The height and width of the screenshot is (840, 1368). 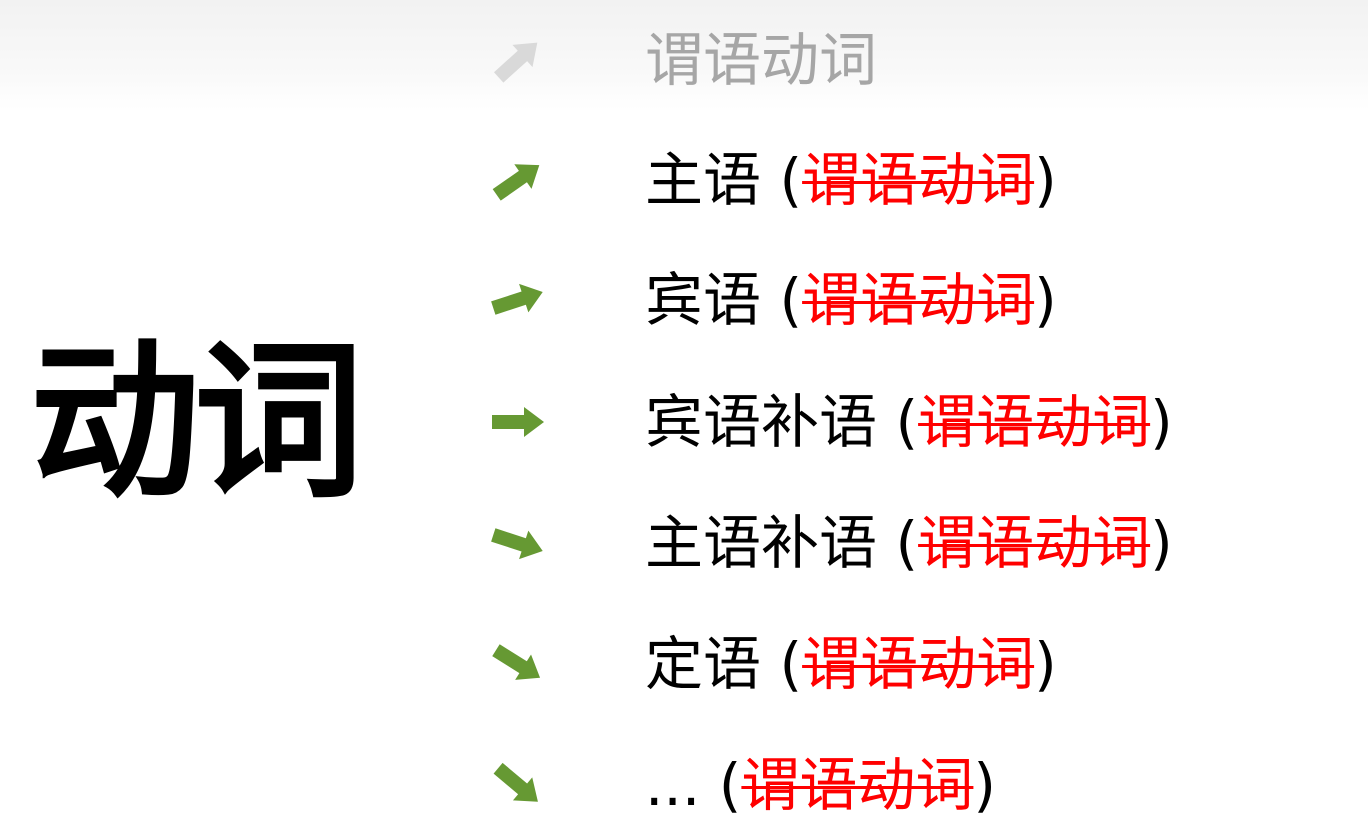 I want to click on list-item: 宾语 (谓语动词), so click(x=684, y=300).